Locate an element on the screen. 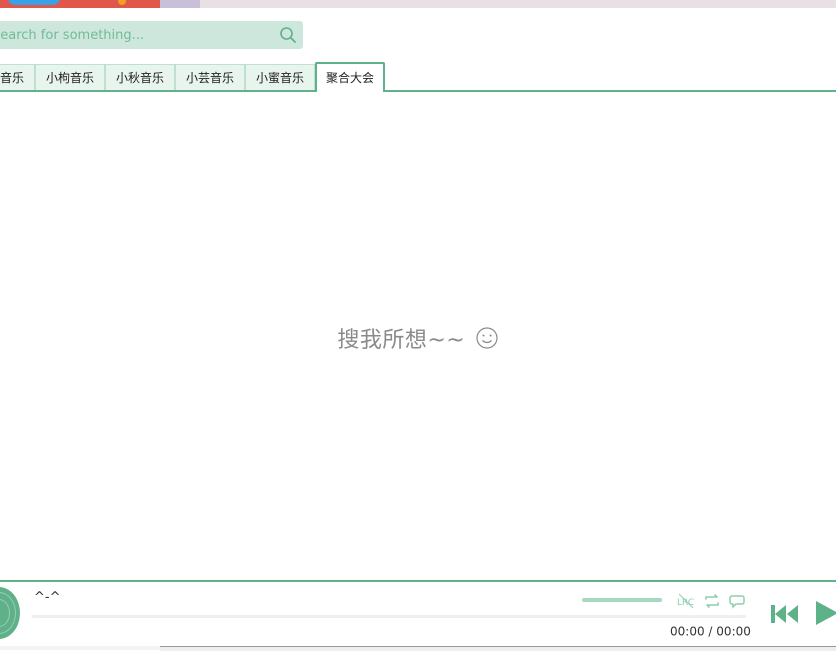 This screenshot has width=836, height=652. time-display: 00:00 / 00:00 is located at coordinates (710, 631).